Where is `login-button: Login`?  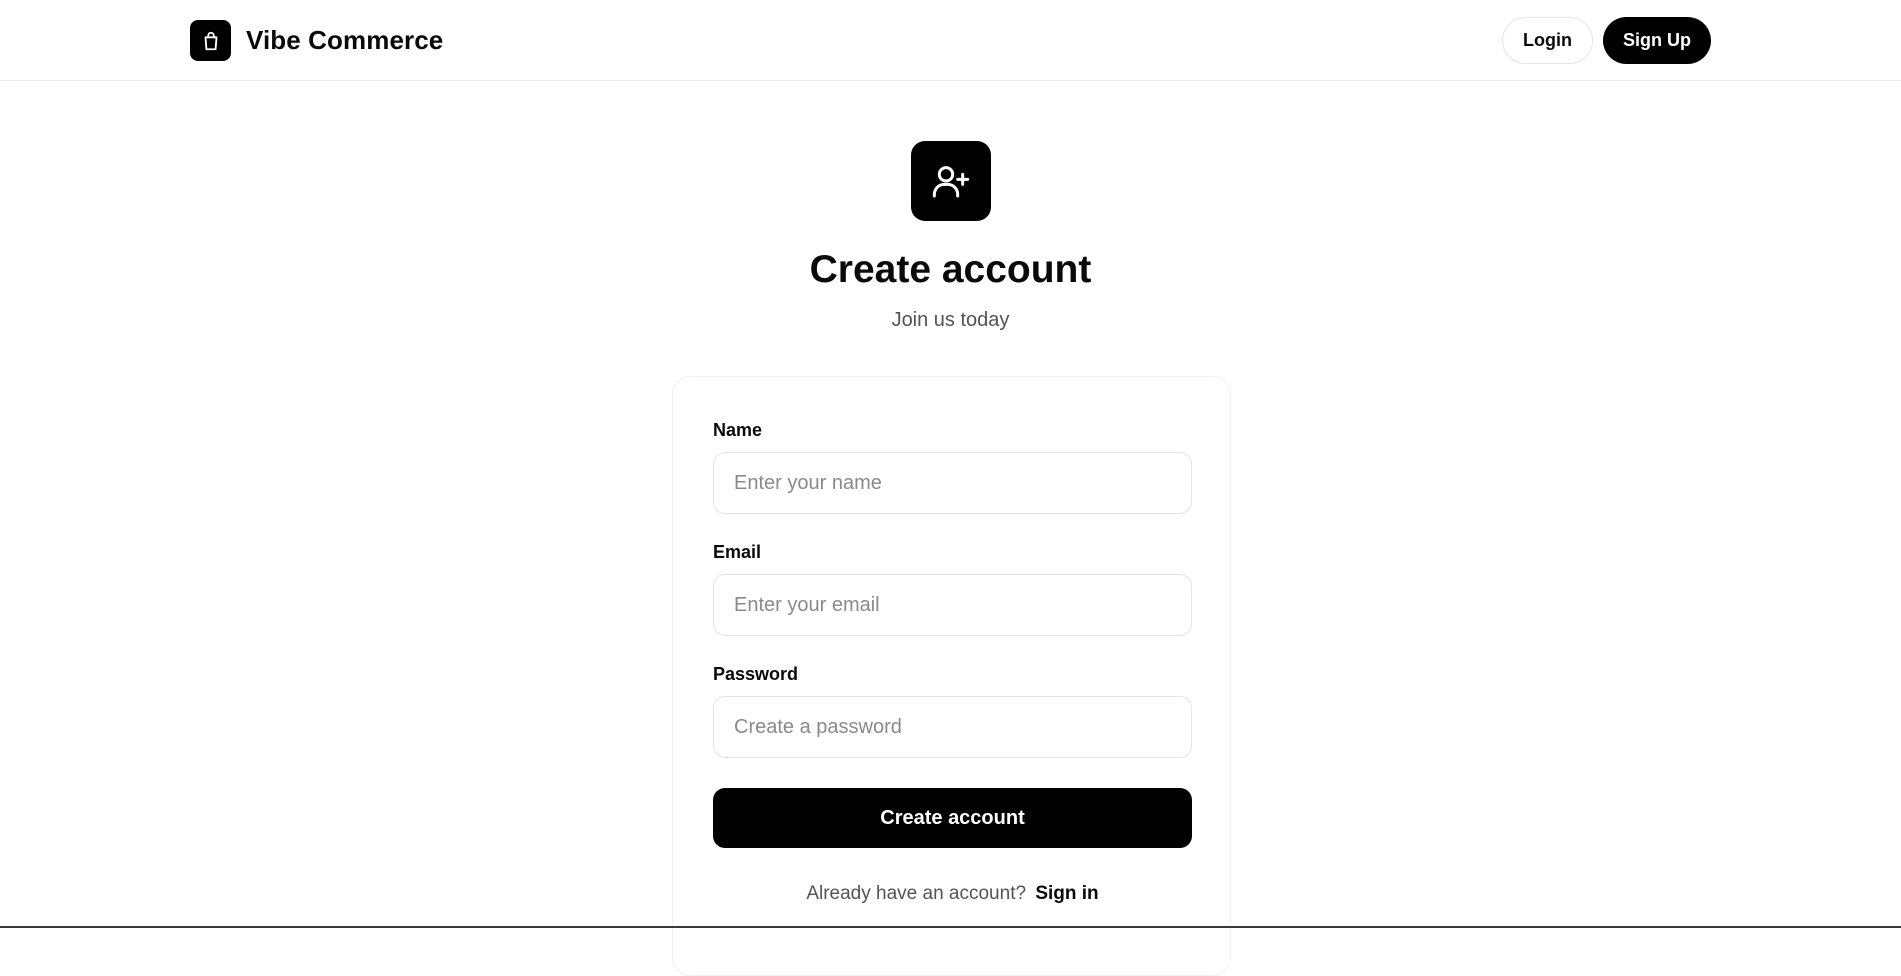
login-button: Login is located at coordinates (1547, 40).